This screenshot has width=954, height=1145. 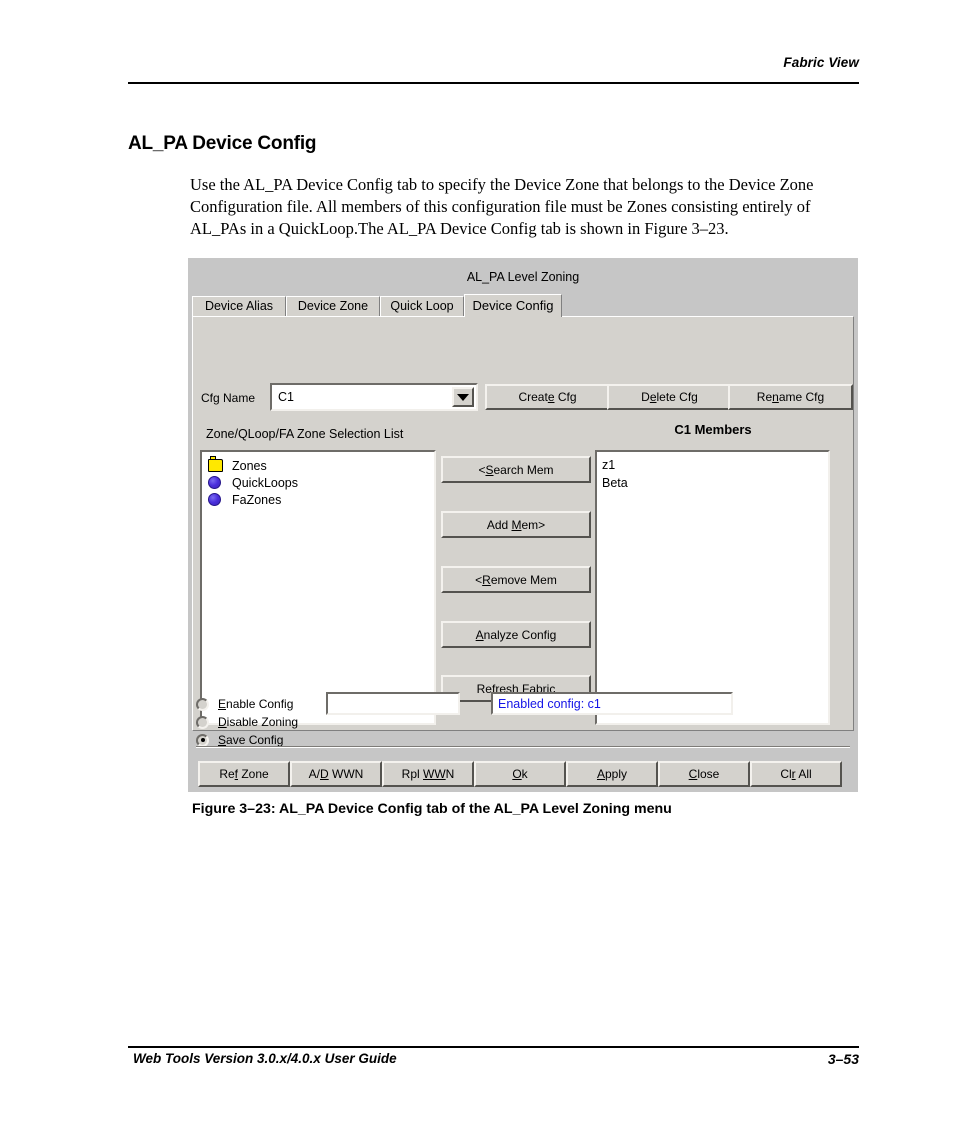 I want to click on footer-guide-title: Web Tools Version 3.0.x/4.0.x User Guide, so click(x=265, y=1058).